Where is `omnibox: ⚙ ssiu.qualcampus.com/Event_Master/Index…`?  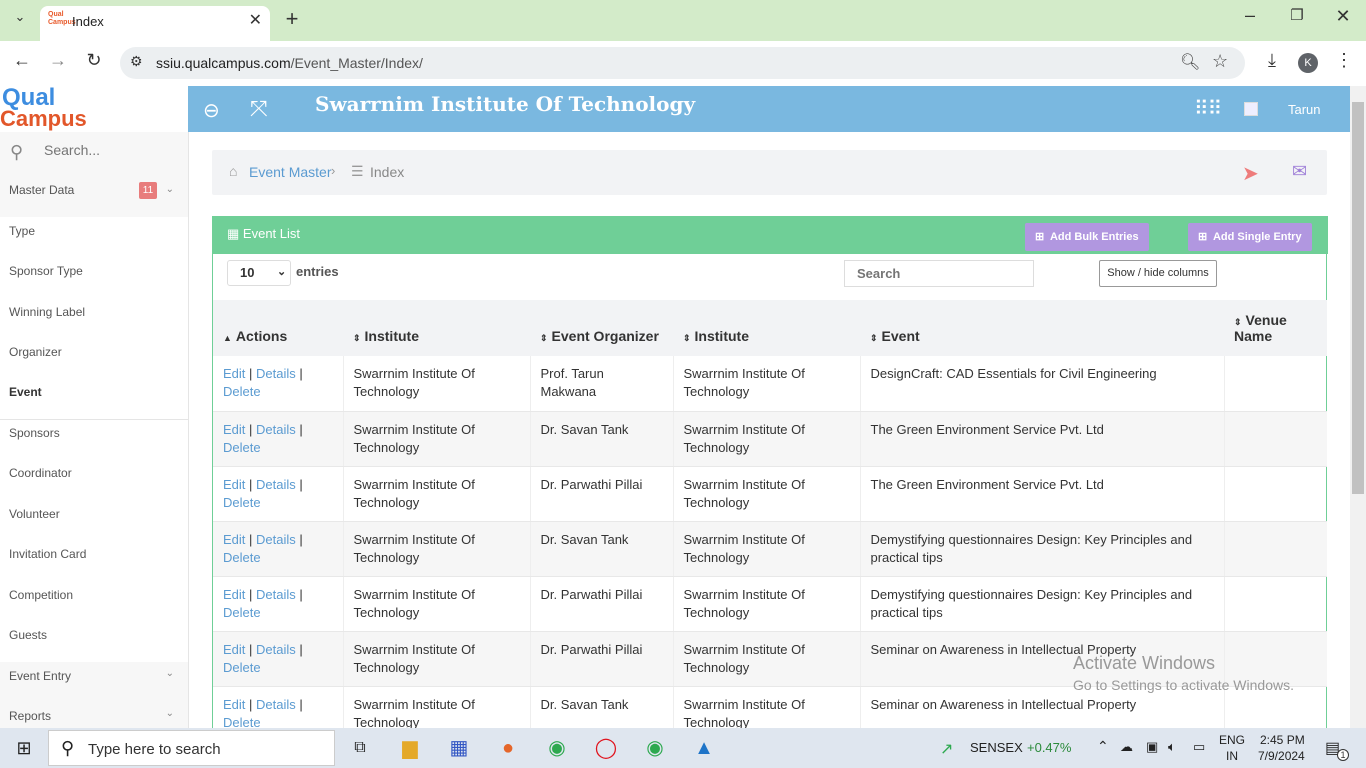
omnibox: ⚙ ssiu.qualcampus.com/Event_Master/Index… is located at coordinates (682, 63).